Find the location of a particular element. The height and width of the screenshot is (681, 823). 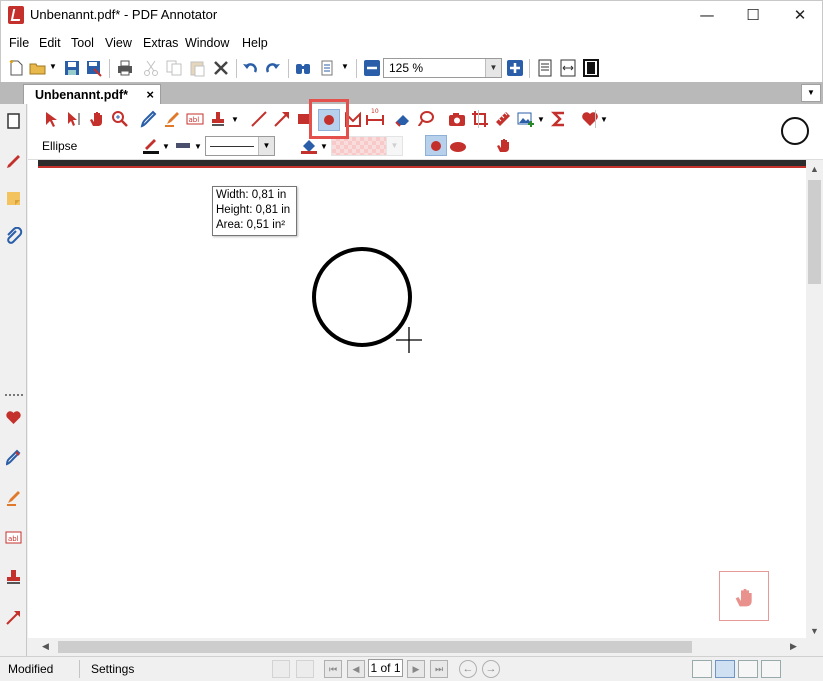

find-and-replace-icon is located at coordinates (328, 68).